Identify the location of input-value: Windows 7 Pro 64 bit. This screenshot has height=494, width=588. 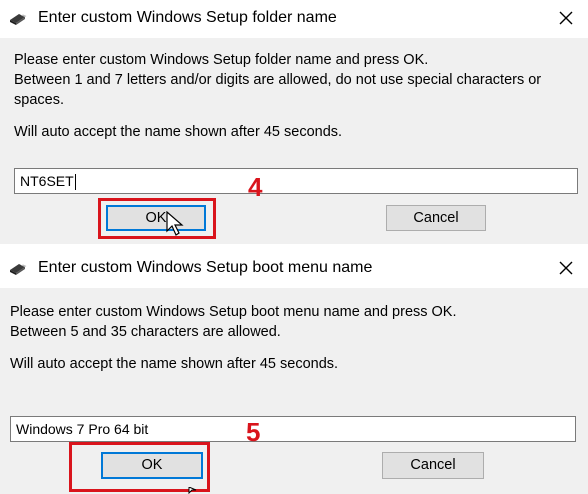
(82, 429).